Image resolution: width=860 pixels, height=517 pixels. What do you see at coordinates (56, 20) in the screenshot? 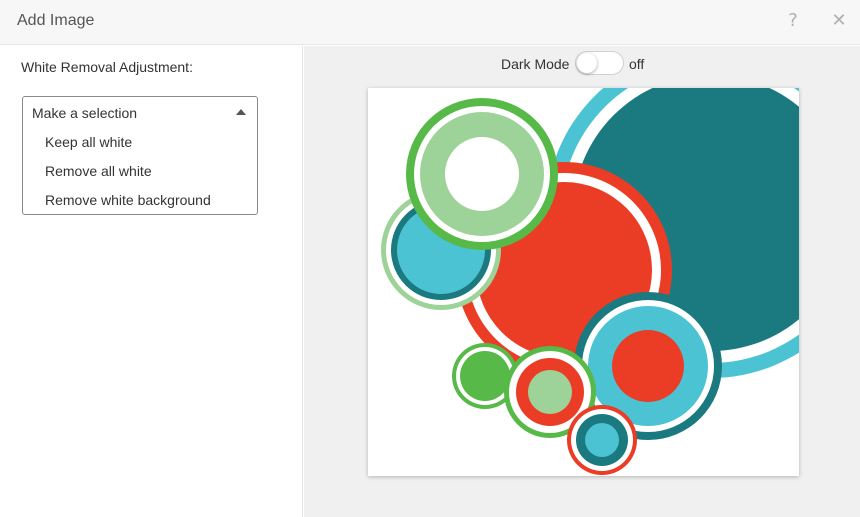
I see `dialog-title: Add Image` at bounding box center [56, 20].